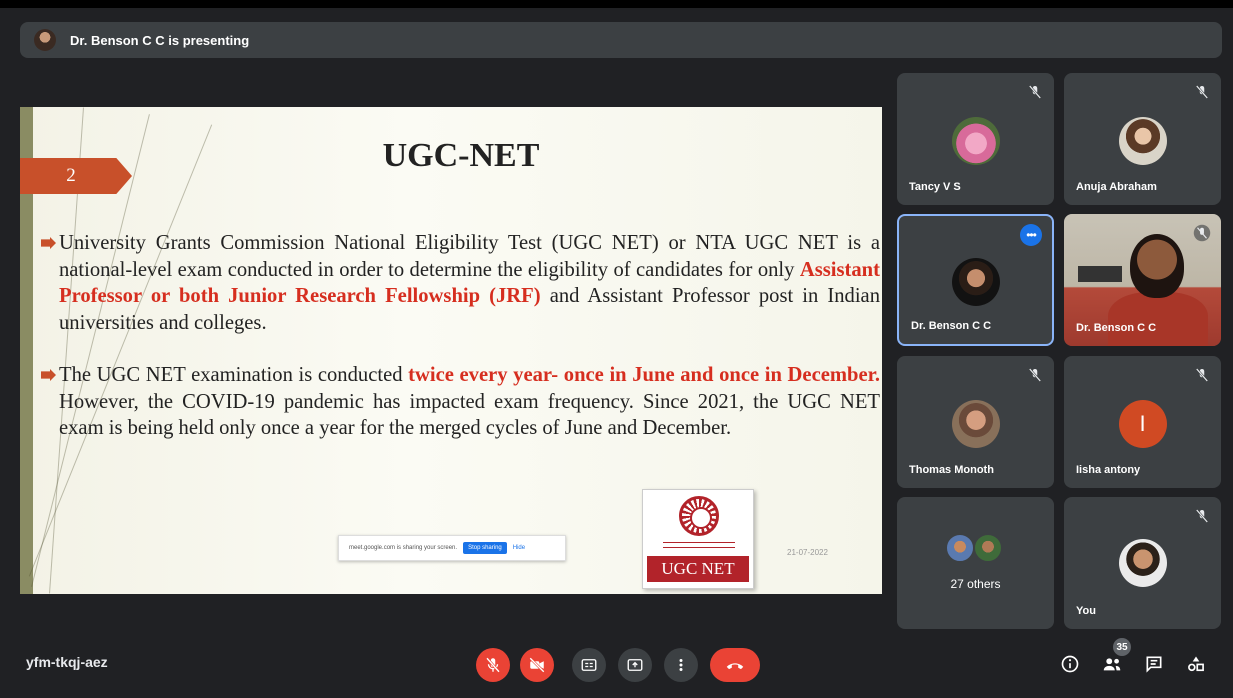 The width and height of the screenshot is (1233, 698). I want to click on others-tile: 27 others, so click(975, 563).